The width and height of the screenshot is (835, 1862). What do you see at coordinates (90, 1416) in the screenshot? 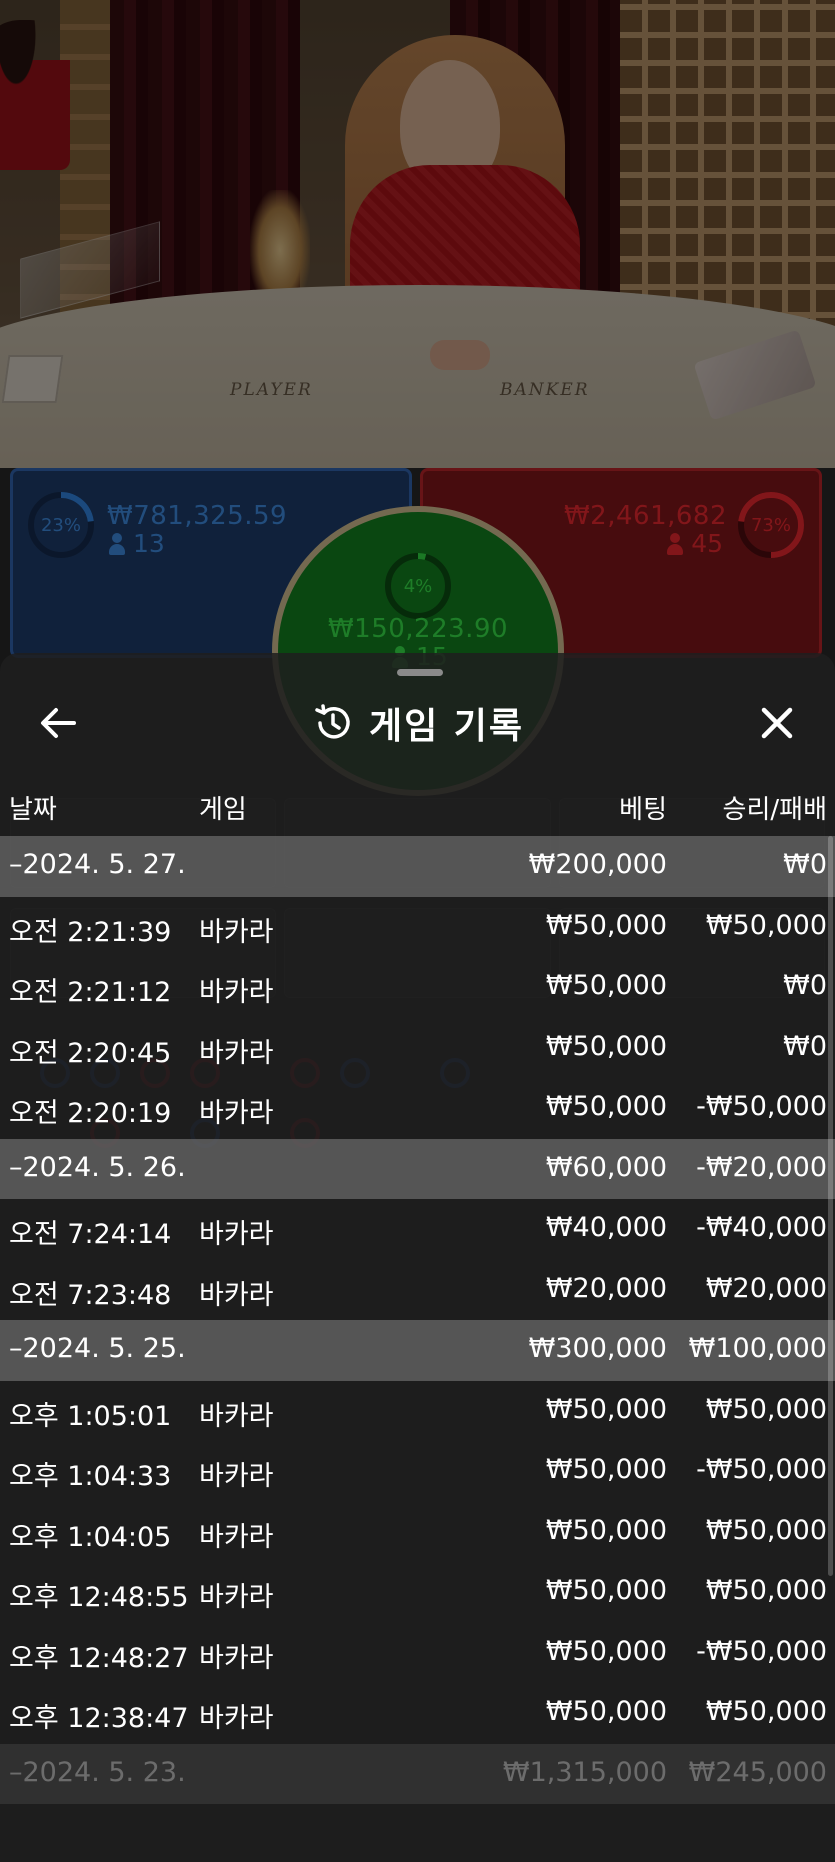
I see `history-row-time: 오후 1:05:01` at bounding box center [90, 1416].